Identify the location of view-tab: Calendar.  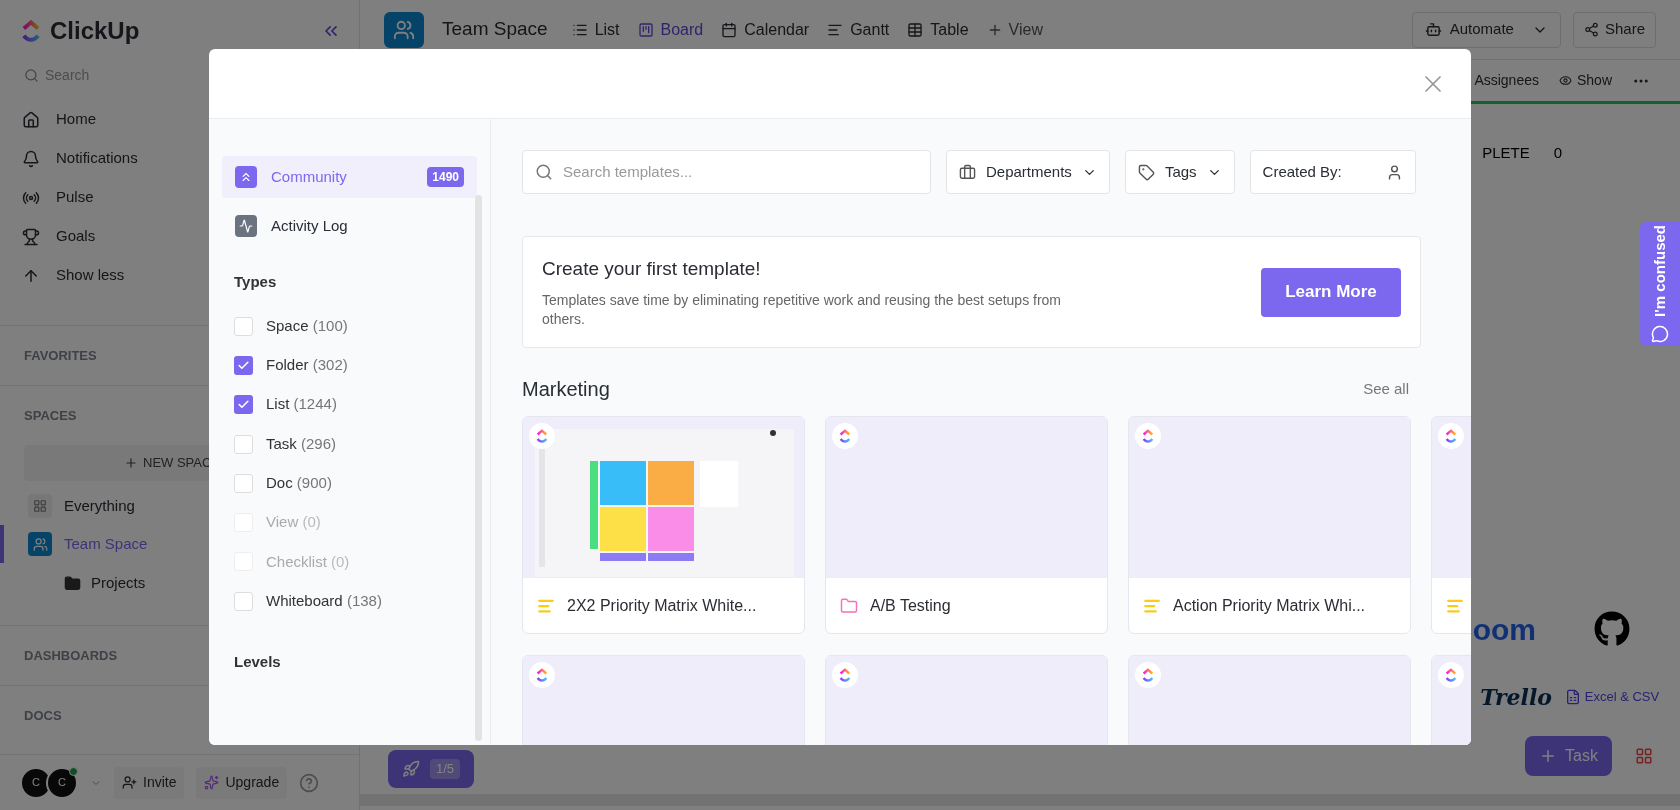
(765, 29).